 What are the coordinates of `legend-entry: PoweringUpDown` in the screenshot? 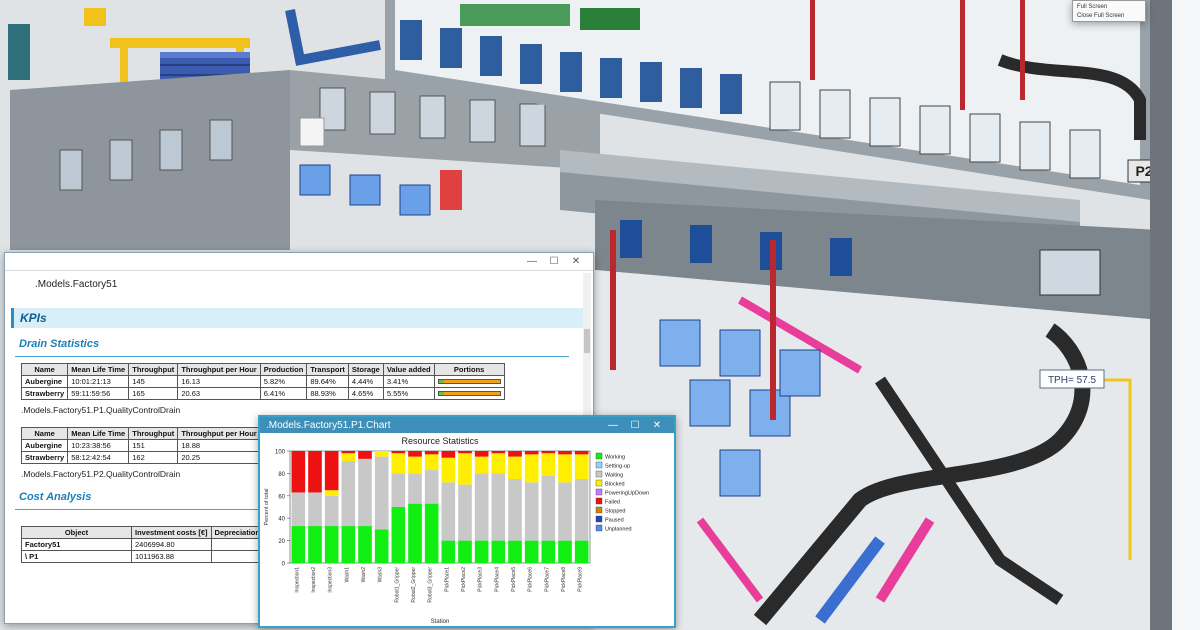 It's located at (627, 494).